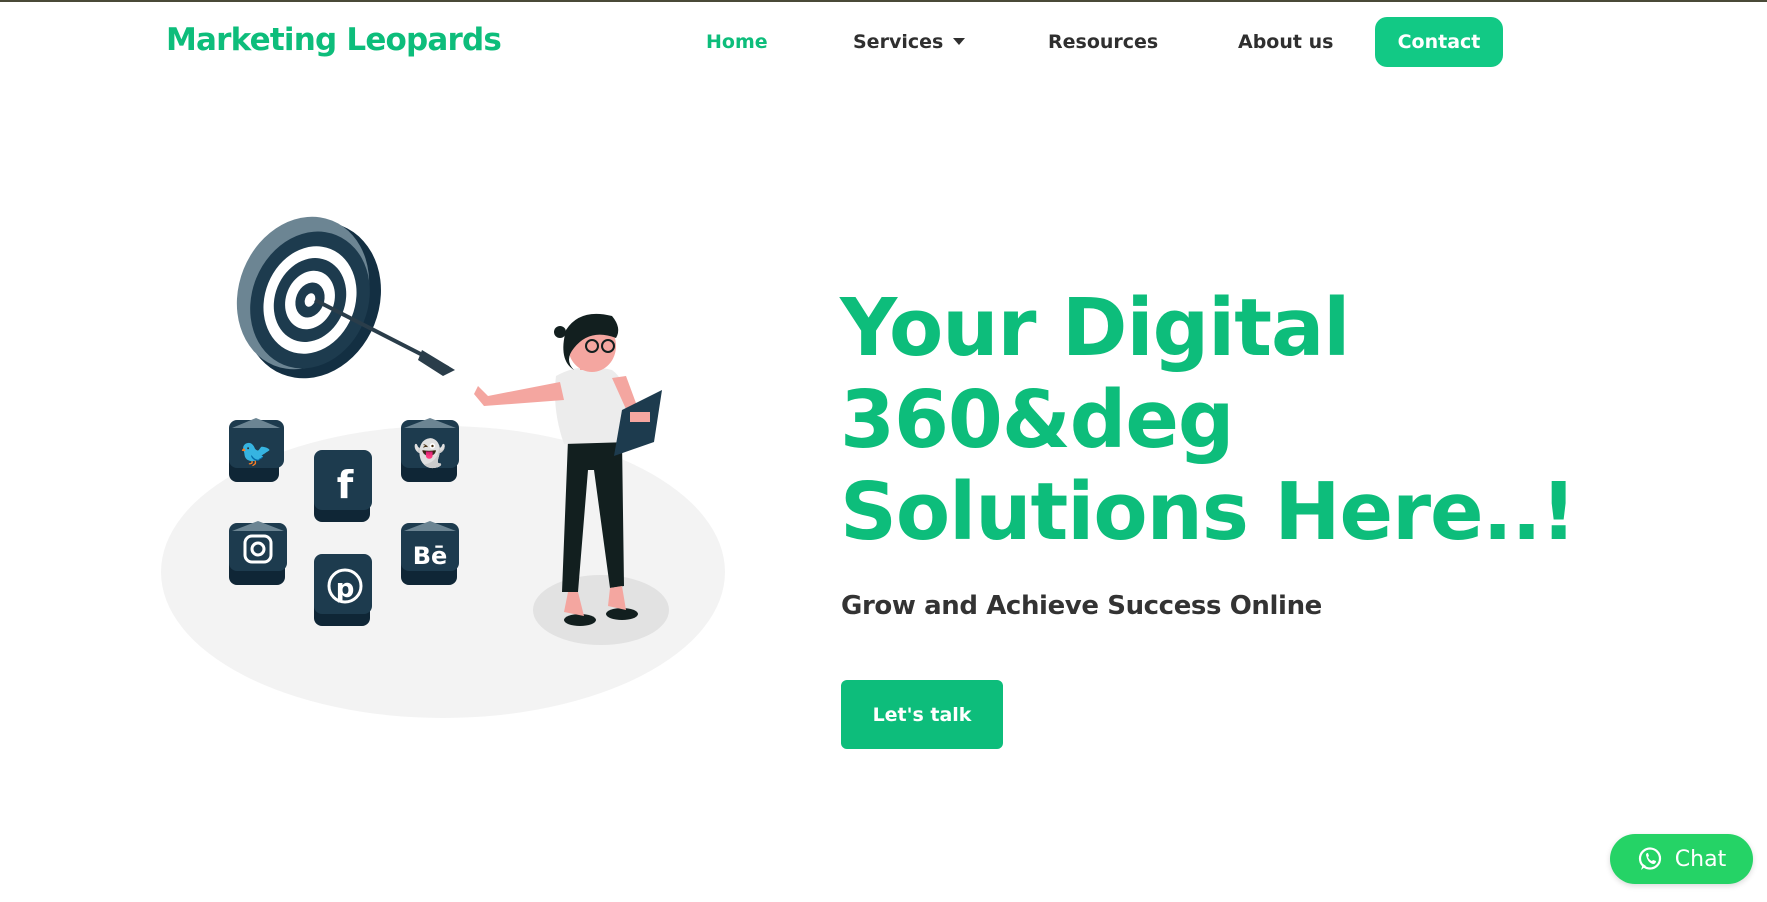  What do you see at coordinates (1439, 42) in the screenshot?
I see `contact-button: Contact` at bounding box center [1439, 42].